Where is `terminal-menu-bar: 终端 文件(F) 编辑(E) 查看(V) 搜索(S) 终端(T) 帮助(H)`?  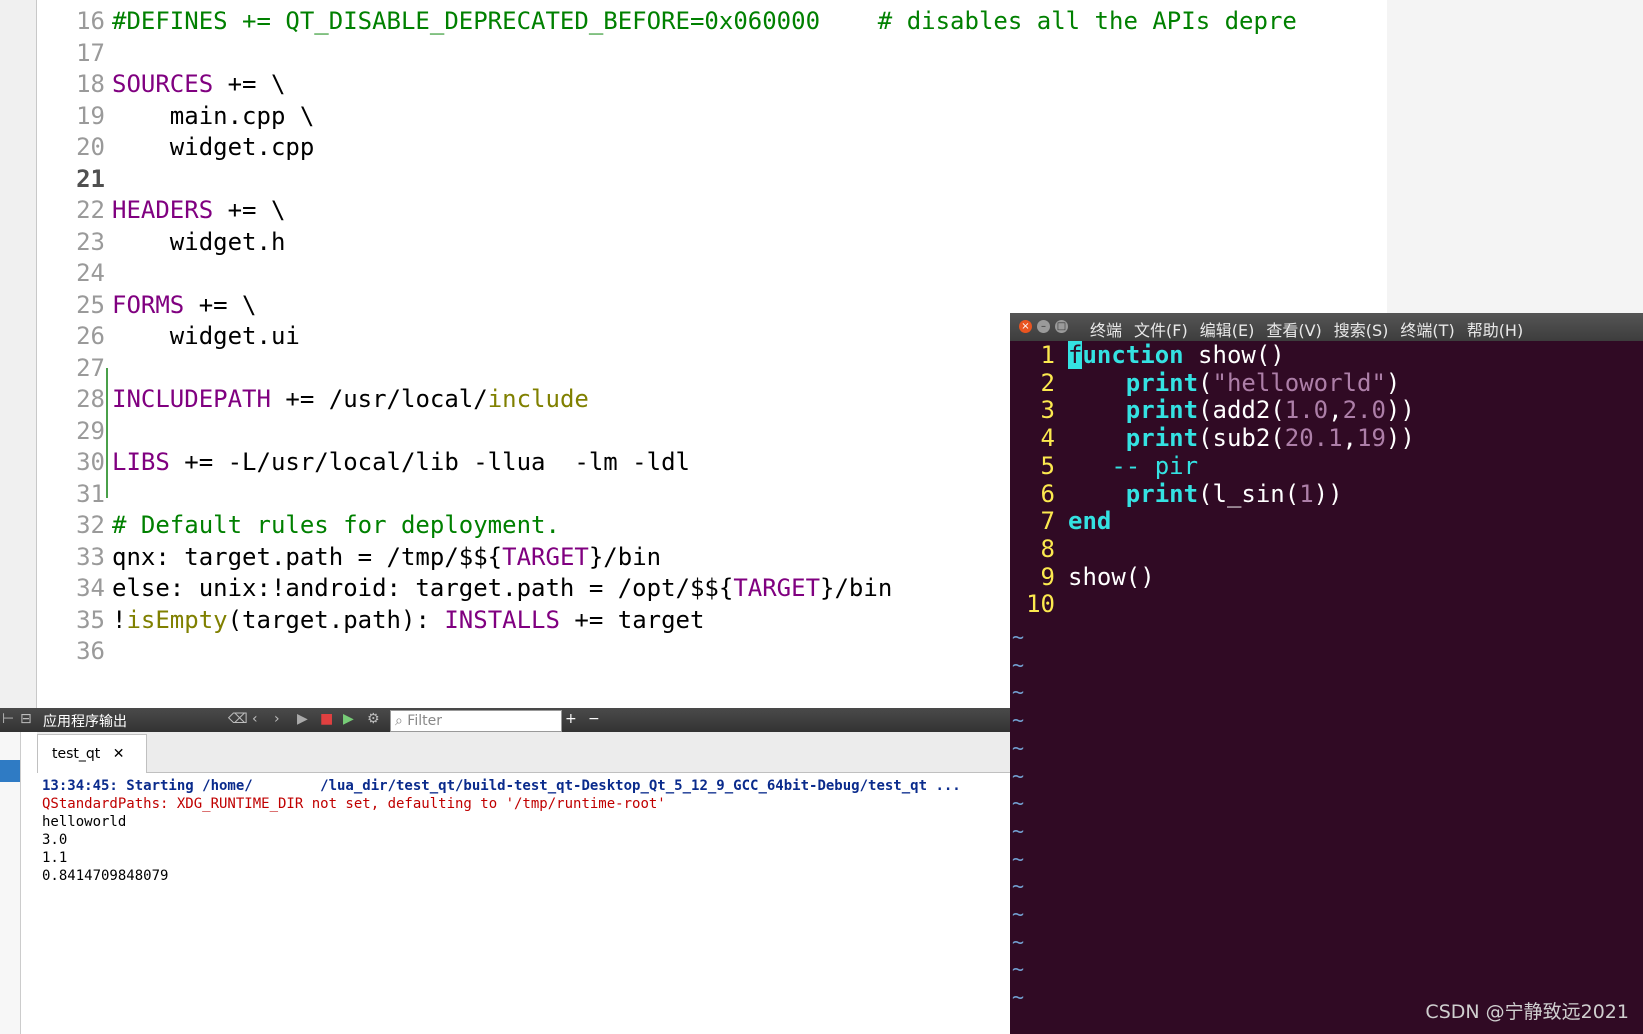 terminal-menu-bar: 终端 文件(F) 编辑(E) 查看(V) 搜索(S) 终端(T) 帮助(H) is located at coordinates (1312, 329).